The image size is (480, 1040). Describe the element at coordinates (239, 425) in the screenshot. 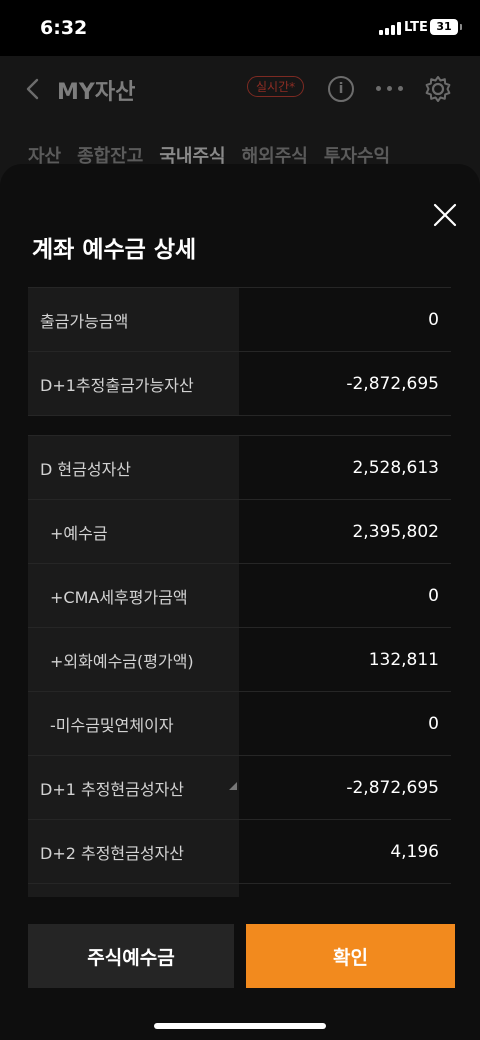

I see `table-divider` at that location.